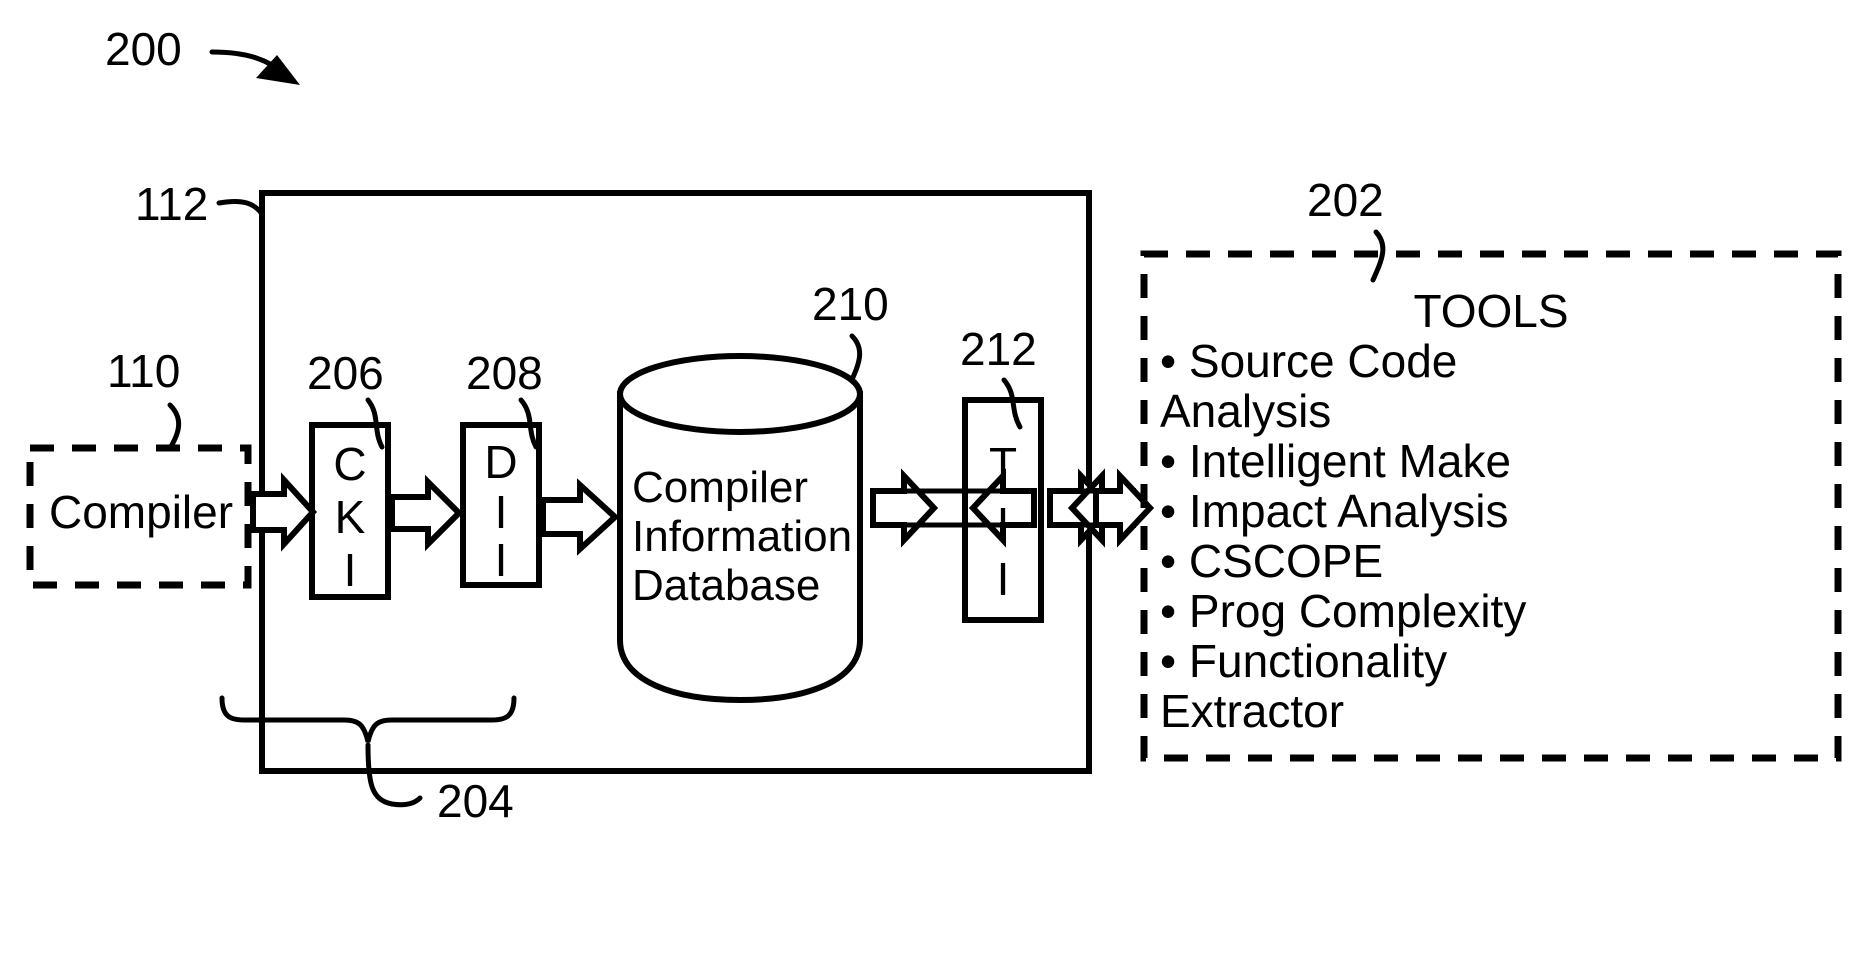 The image size is (1875, 973). I want to click on cki-letter-c: C, so click(349, 464).